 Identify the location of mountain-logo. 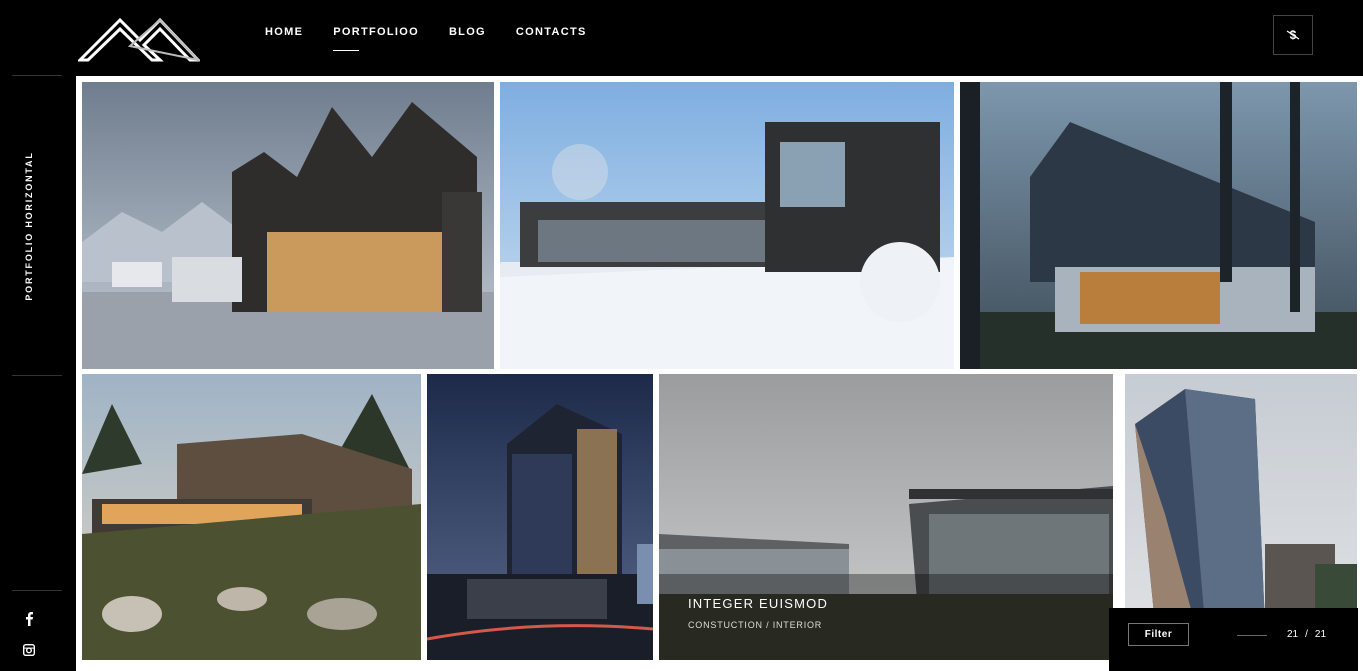
(139, 39).